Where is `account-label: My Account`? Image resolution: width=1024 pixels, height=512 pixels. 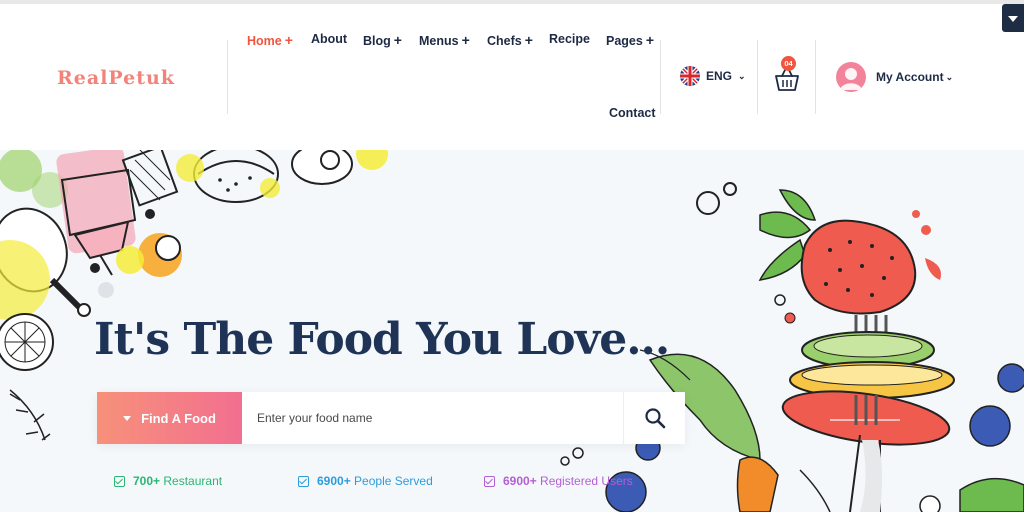 account-label: My Account is located at coordinates (910, 77).